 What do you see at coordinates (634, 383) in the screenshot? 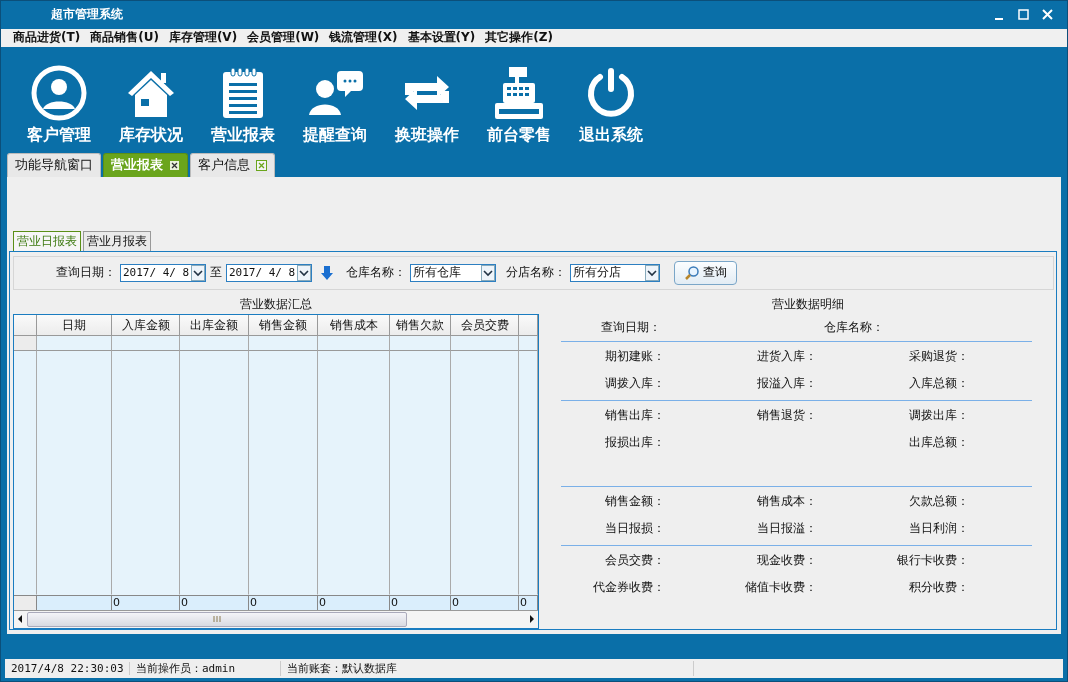
I see `detail-label: 调拨入库：` at bounding box center [634, 383].